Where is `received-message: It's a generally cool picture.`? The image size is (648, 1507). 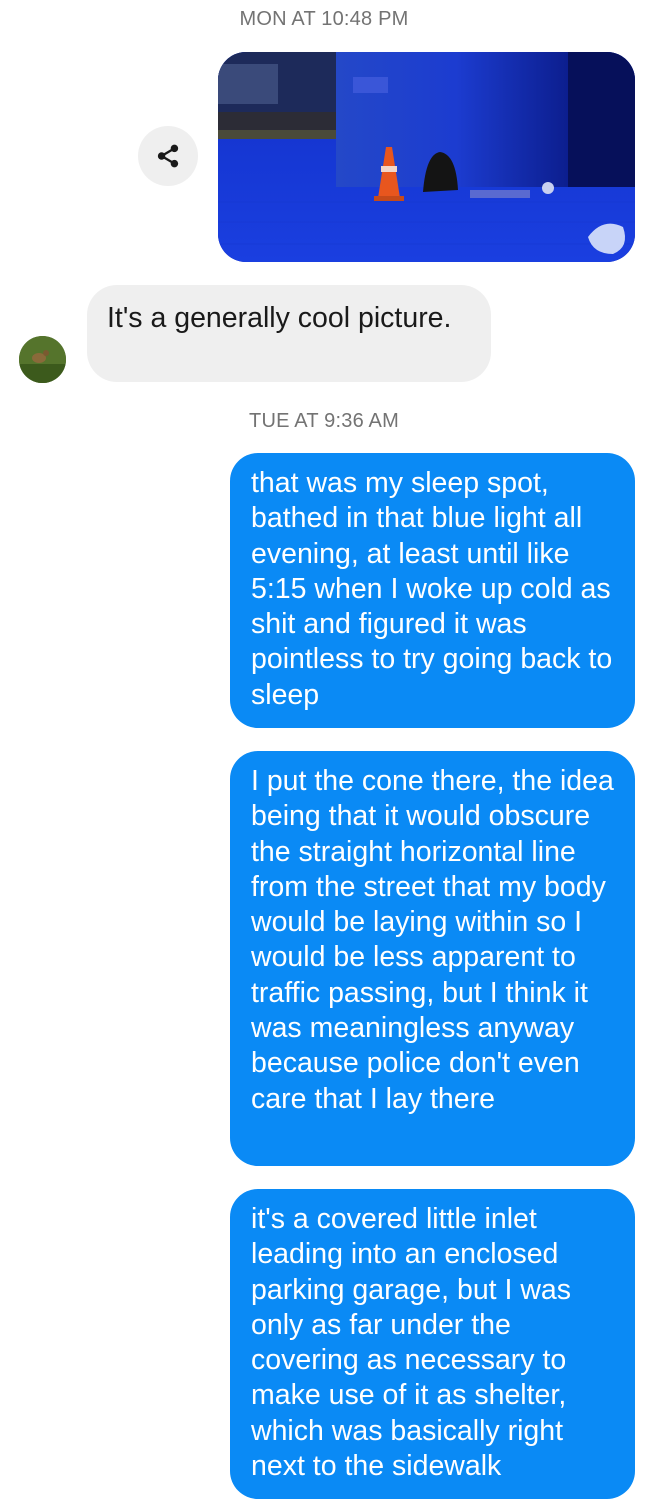 received-message: It's a generally cool picture. is located at coordinates (289, 333).